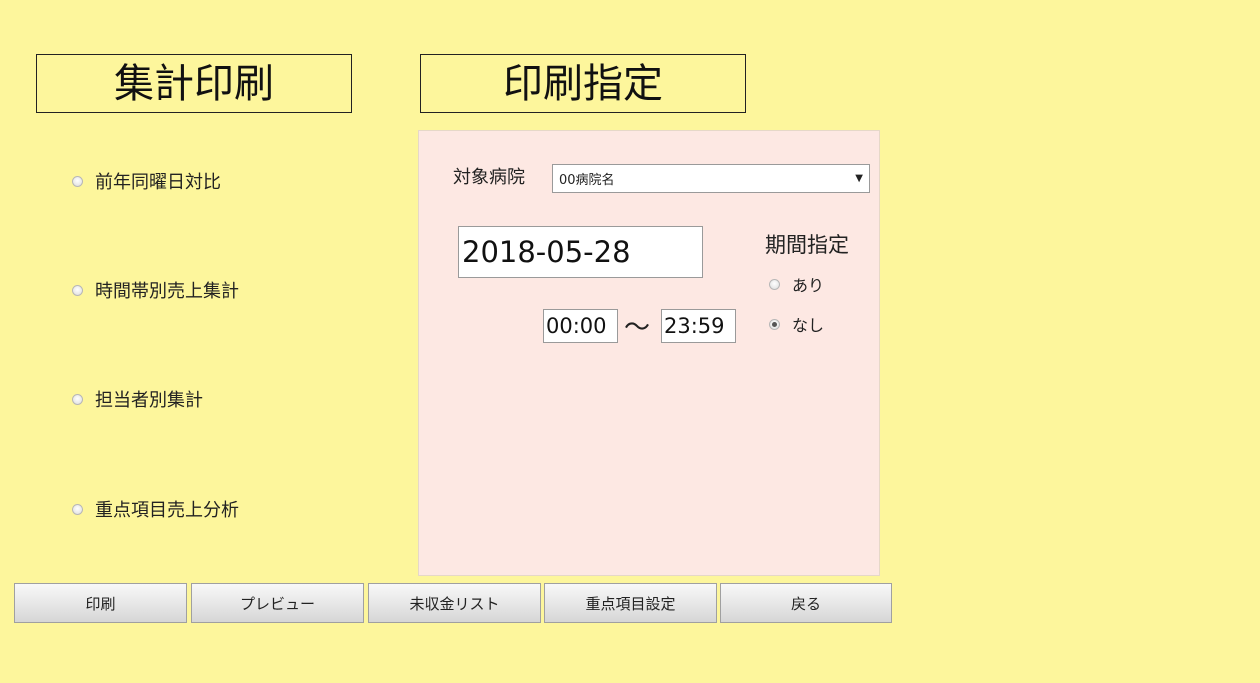 The height and width of the screenshot is (683, 1260). I want to click on print-settings-title: 印刷指定, so click(583, 83).